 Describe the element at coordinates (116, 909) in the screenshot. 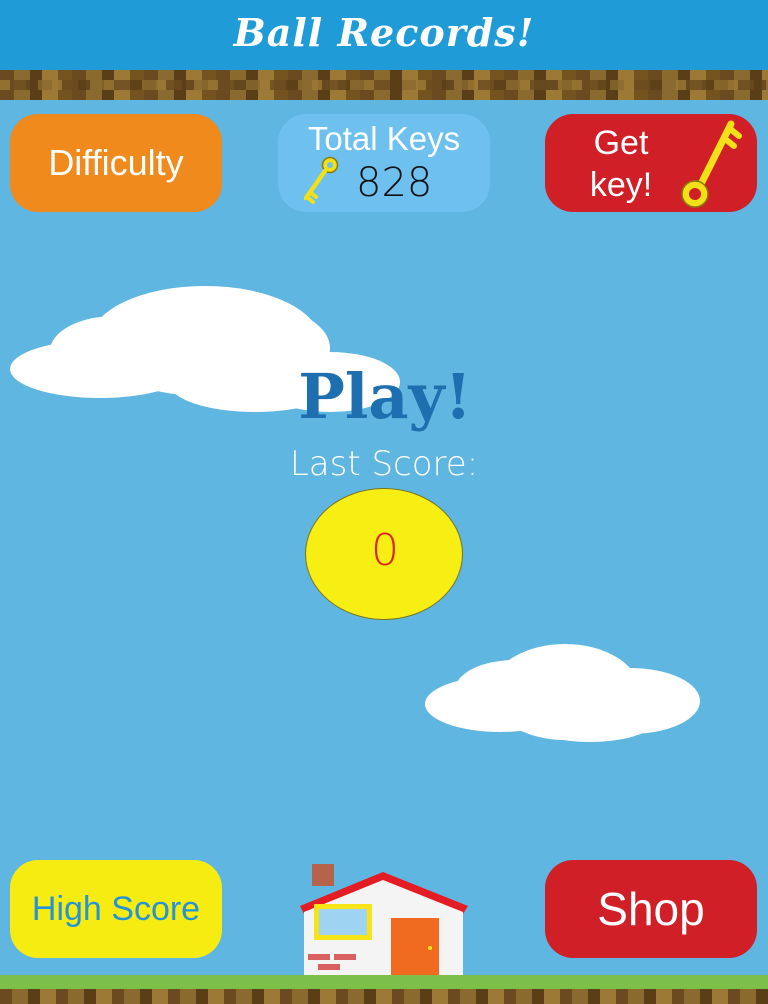

I see `high-score-button: High Score` at that location.